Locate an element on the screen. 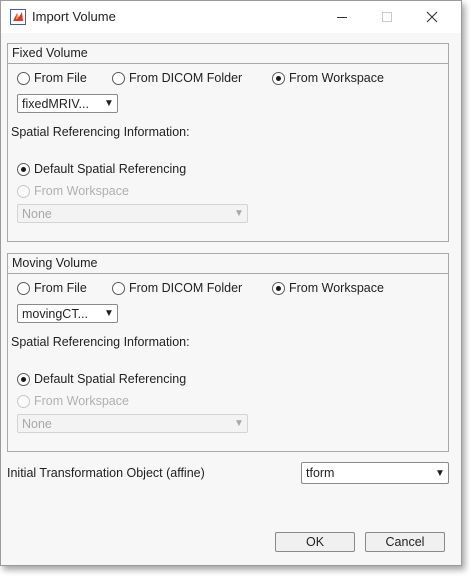  fixed-default-spatial-radio: Default Spatial Referencing is located at coordinates (101, 169).